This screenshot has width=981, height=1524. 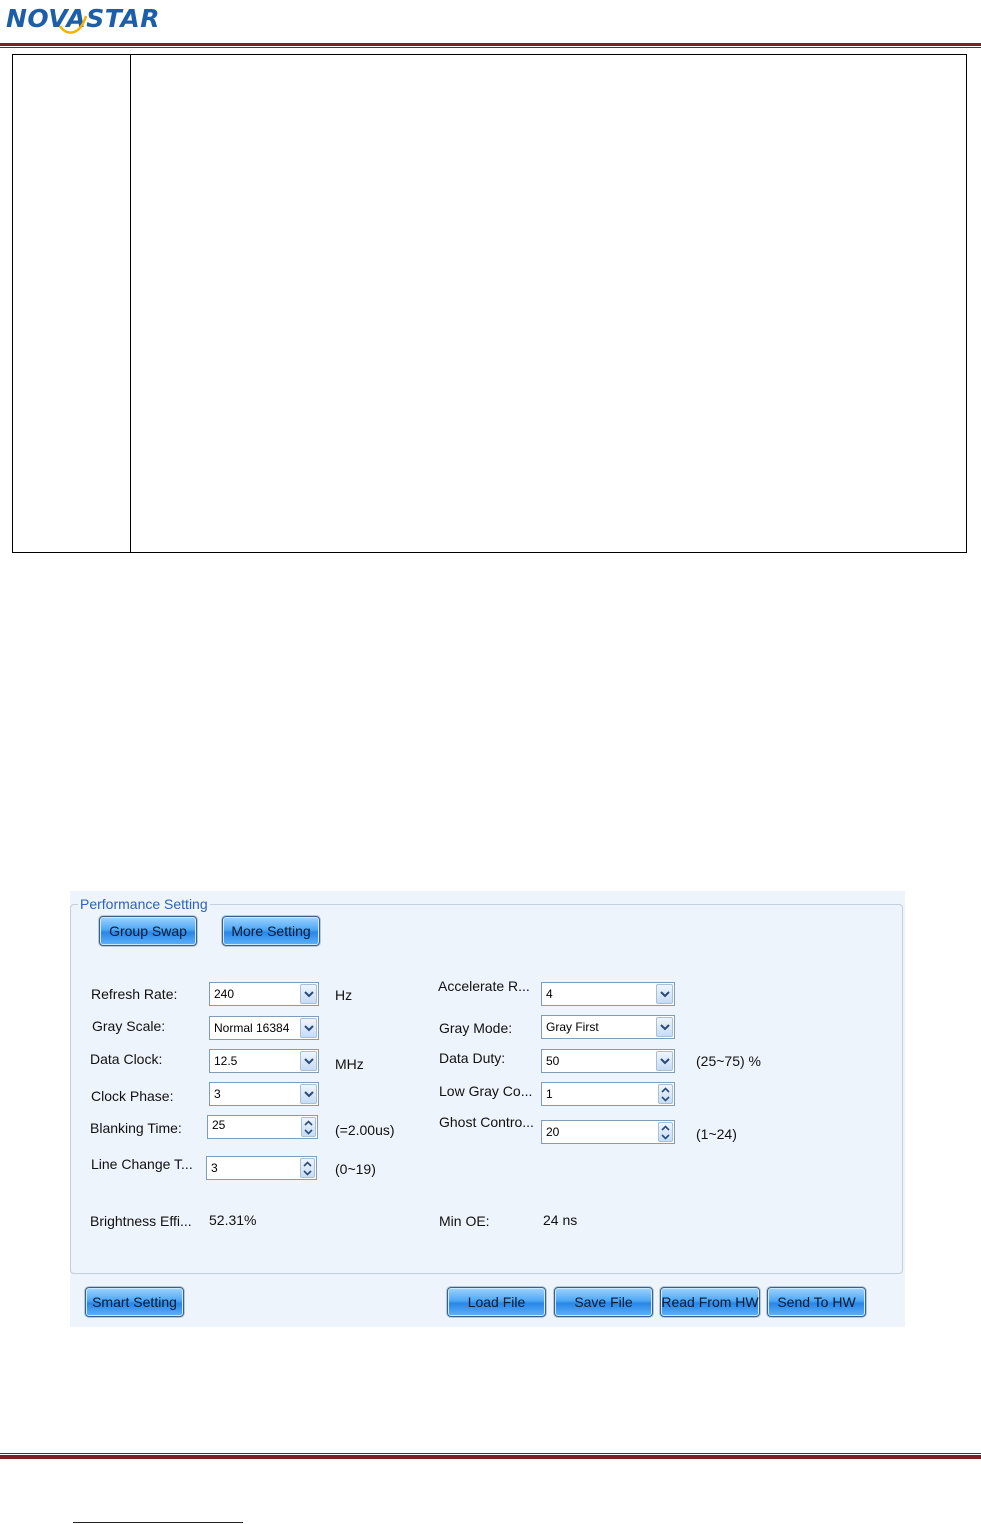 What do you see at coordinates (73, 24) in the screenshot?
I see `logo-swoosh-icon` at bounding box center [73, 24].